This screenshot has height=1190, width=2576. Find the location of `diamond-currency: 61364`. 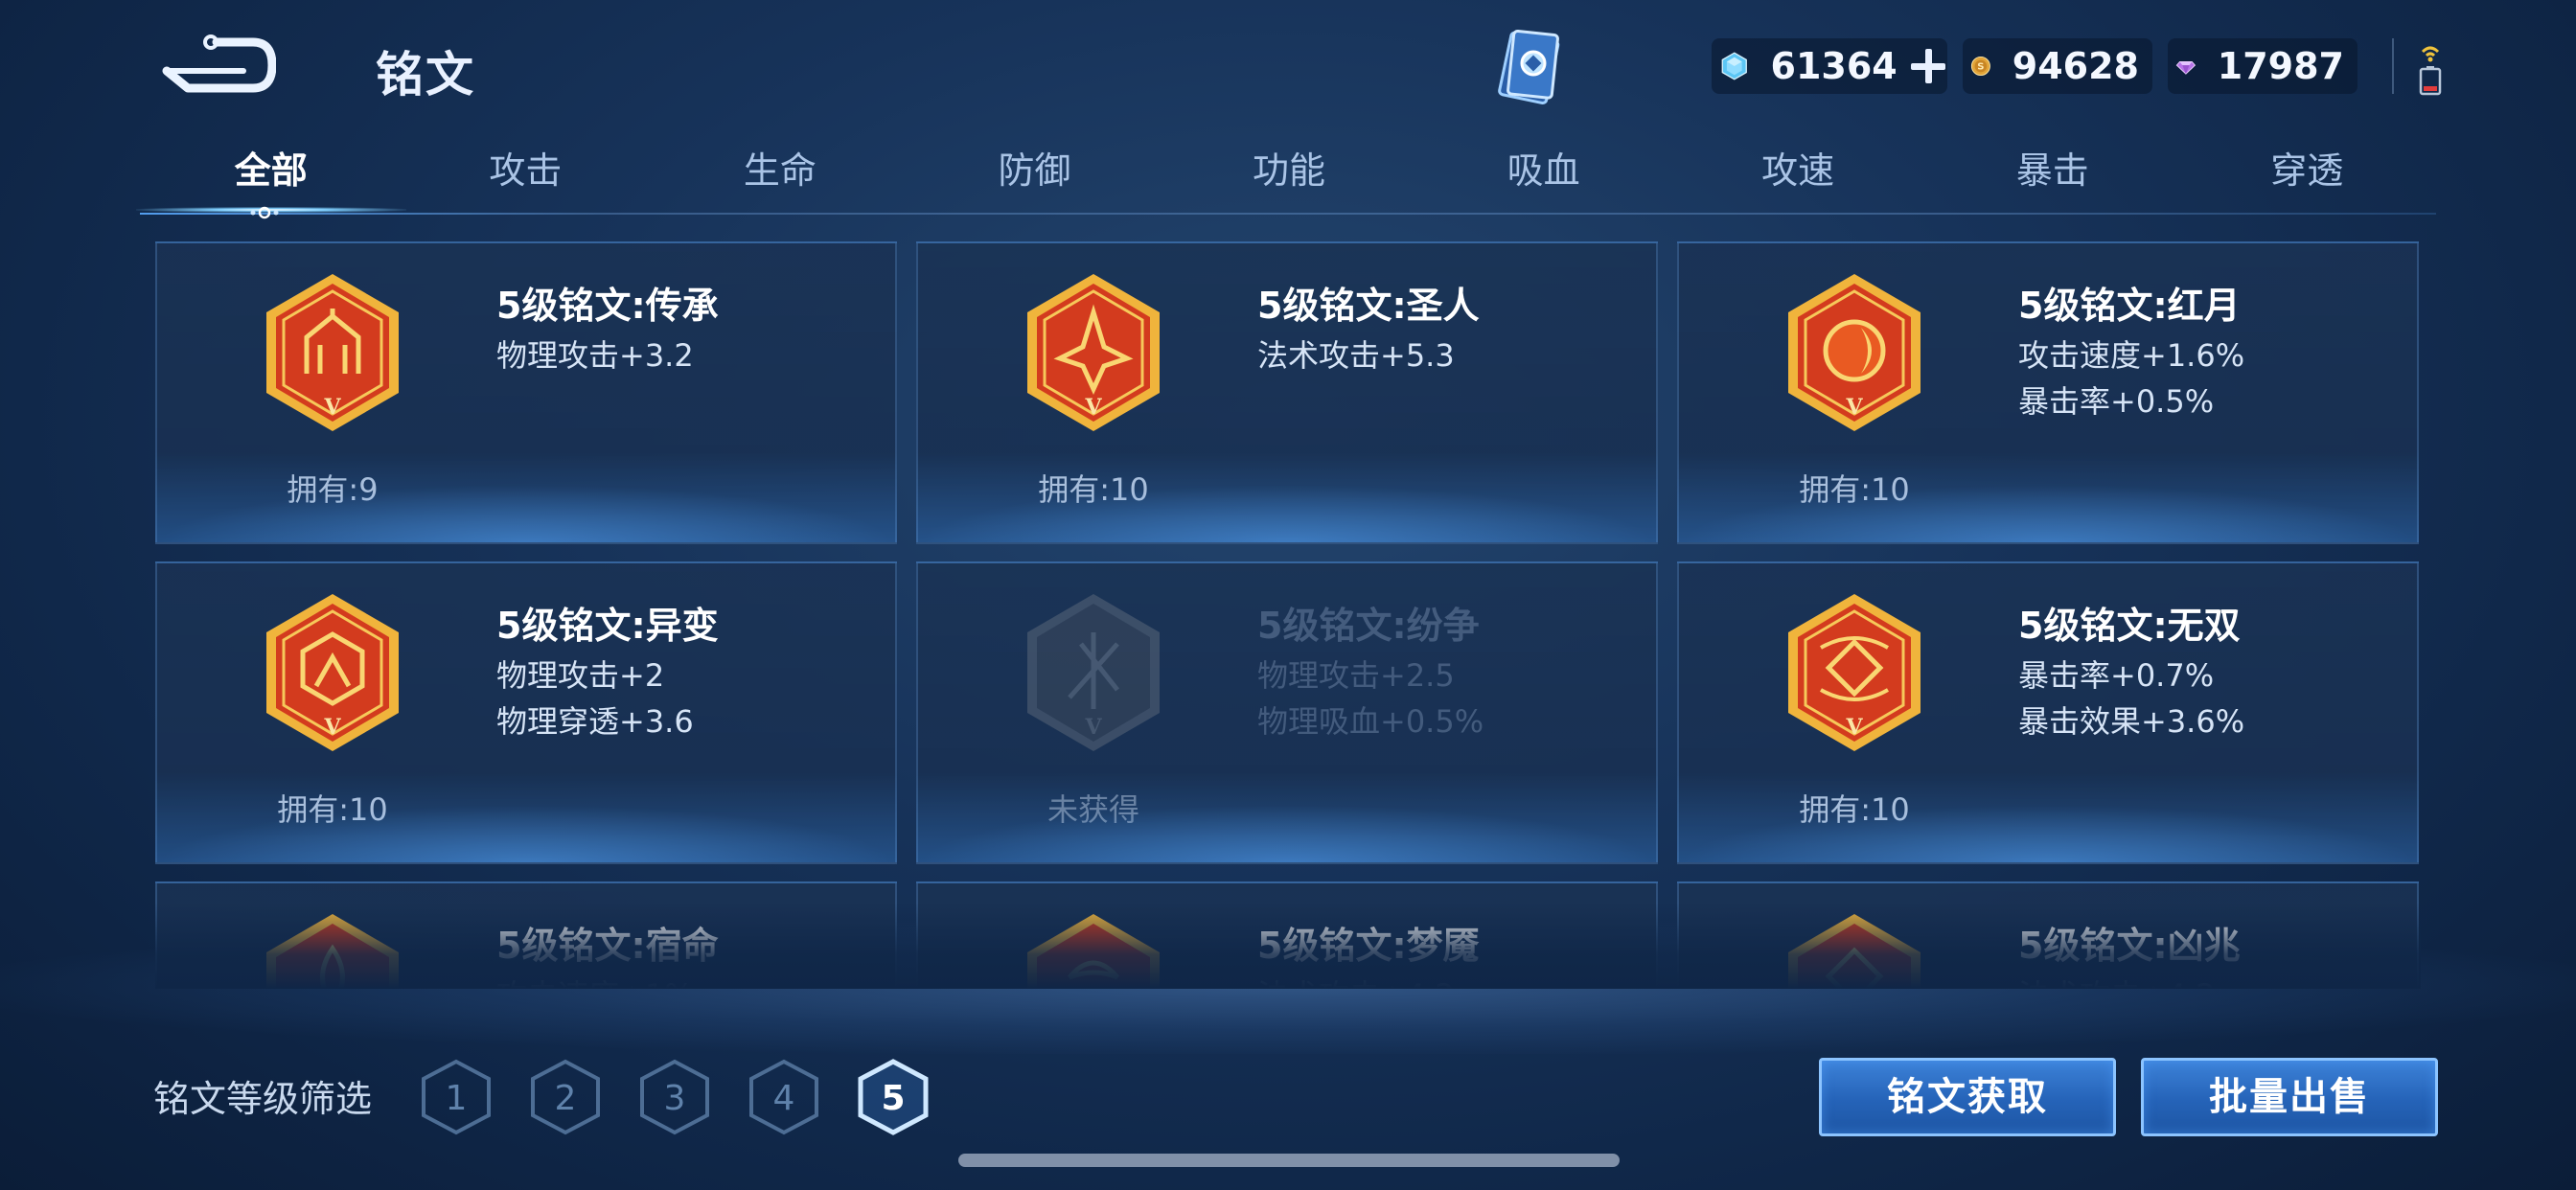

diamond-currency: 61364 is located at coordinates (1829, 66).